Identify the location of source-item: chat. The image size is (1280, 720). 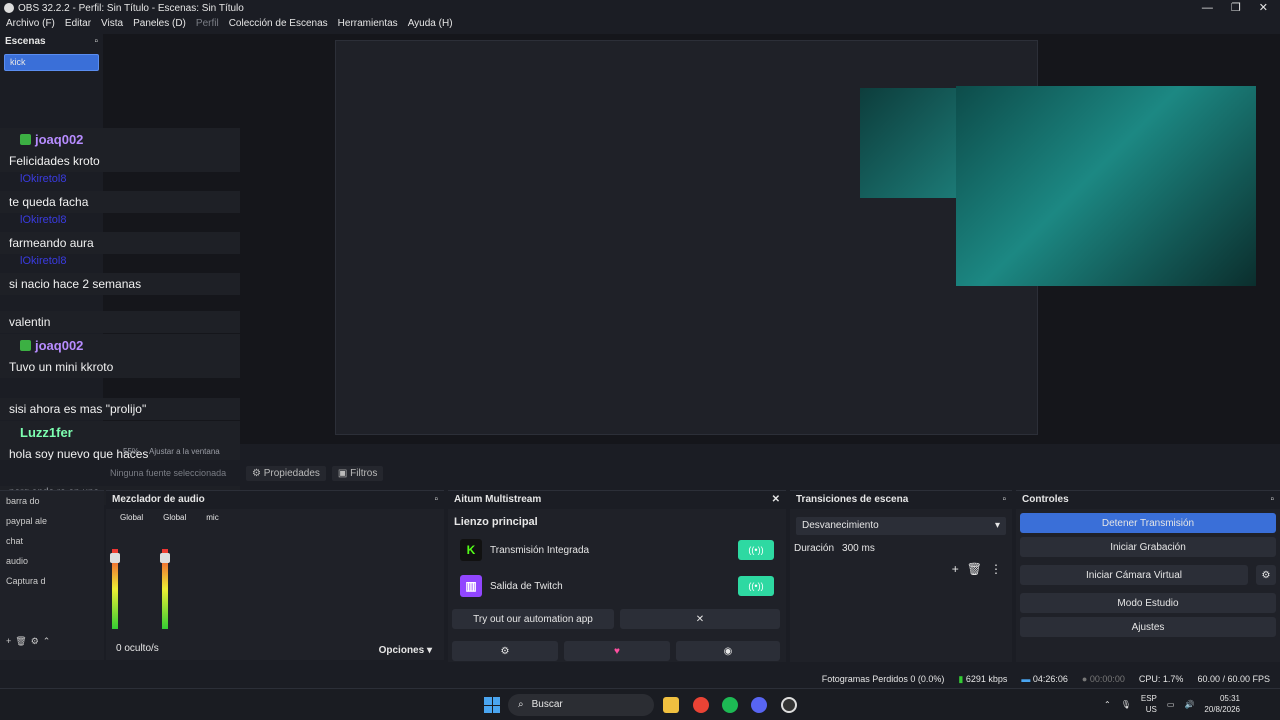
(52, 541).